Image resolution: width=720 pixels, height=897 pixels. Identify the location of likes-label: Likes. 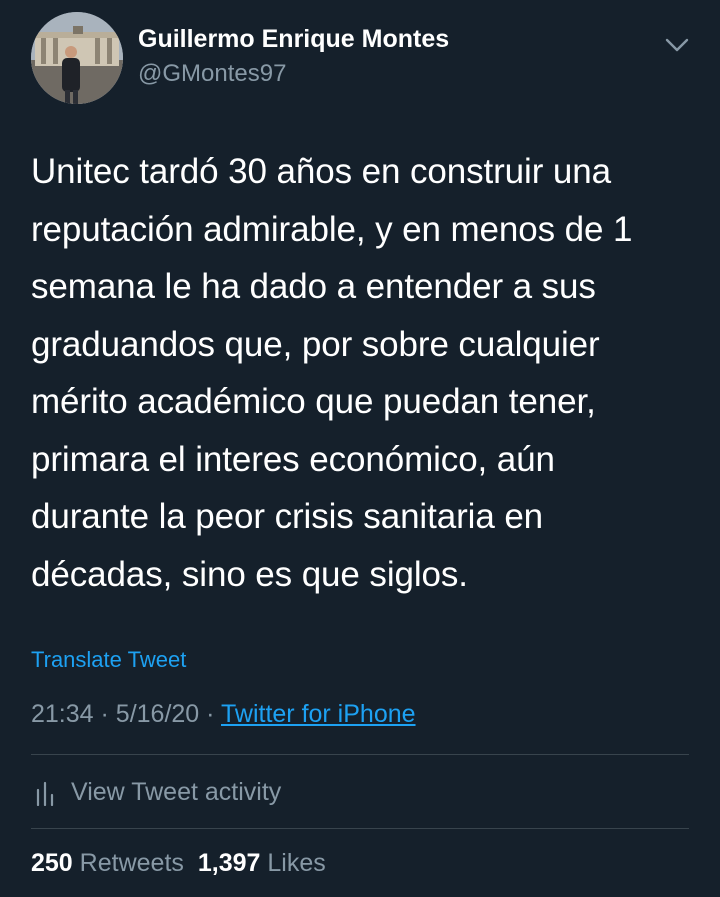
(296, 863).